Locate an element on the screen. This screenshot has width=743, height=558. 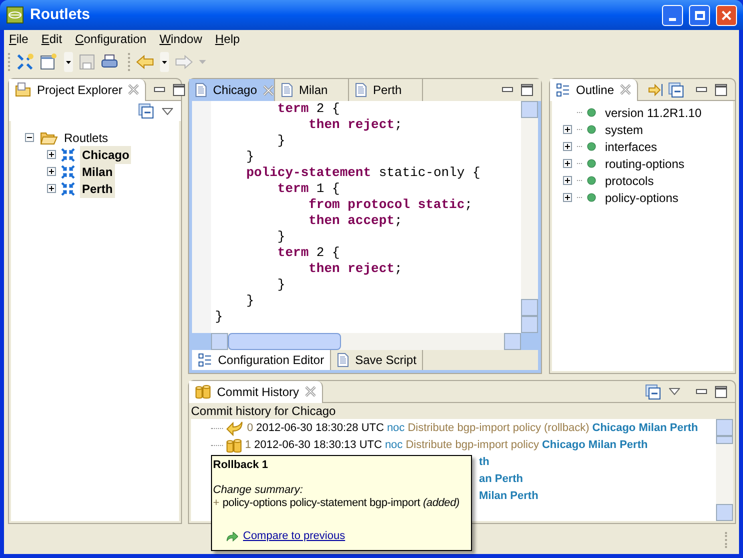
menu-item: Help is located at coordinates (227, 39).